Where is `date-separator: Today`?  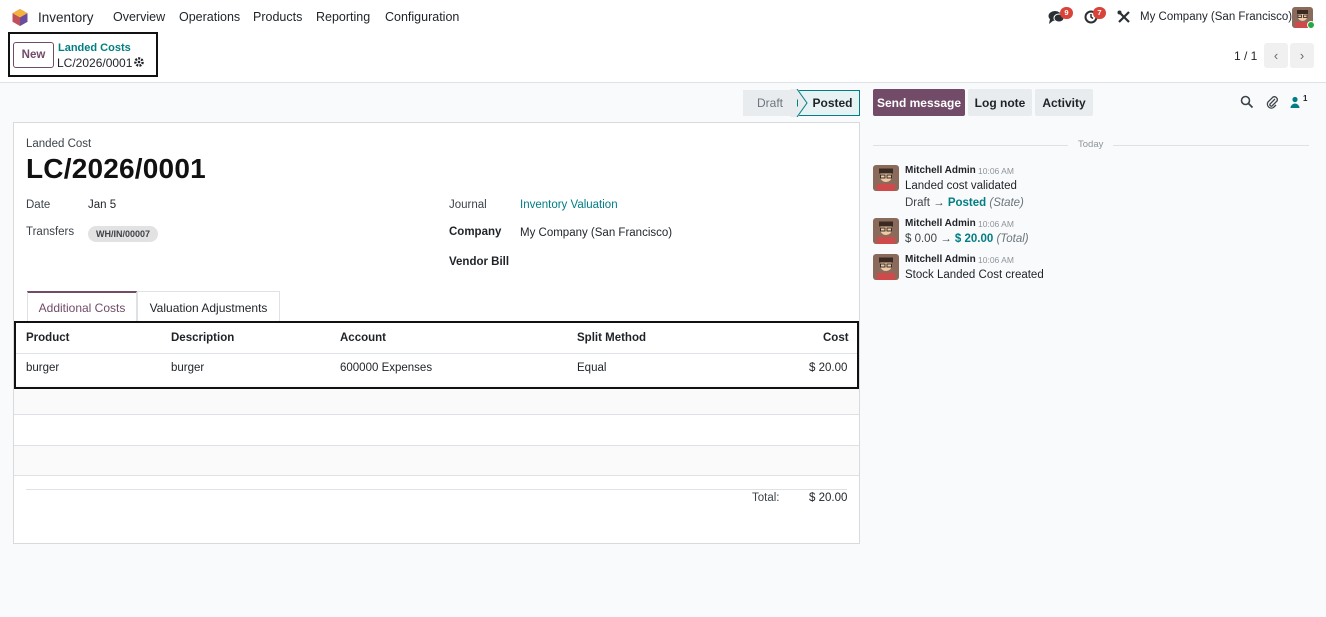
date-separator: Today is located at coordinates (1091, 144).